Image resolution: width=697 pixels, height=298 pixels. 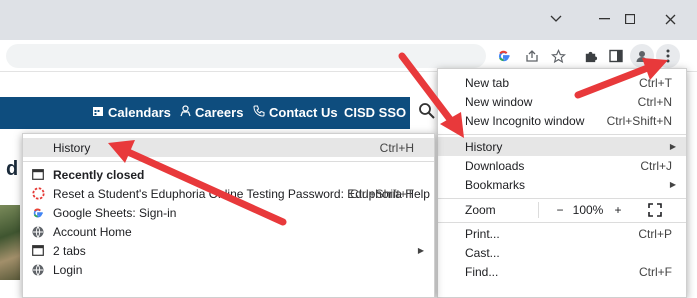 What do you see at coordinates (259, 112) in the screenshot?
I see `phone-icon` at bounding box center [259, 112].